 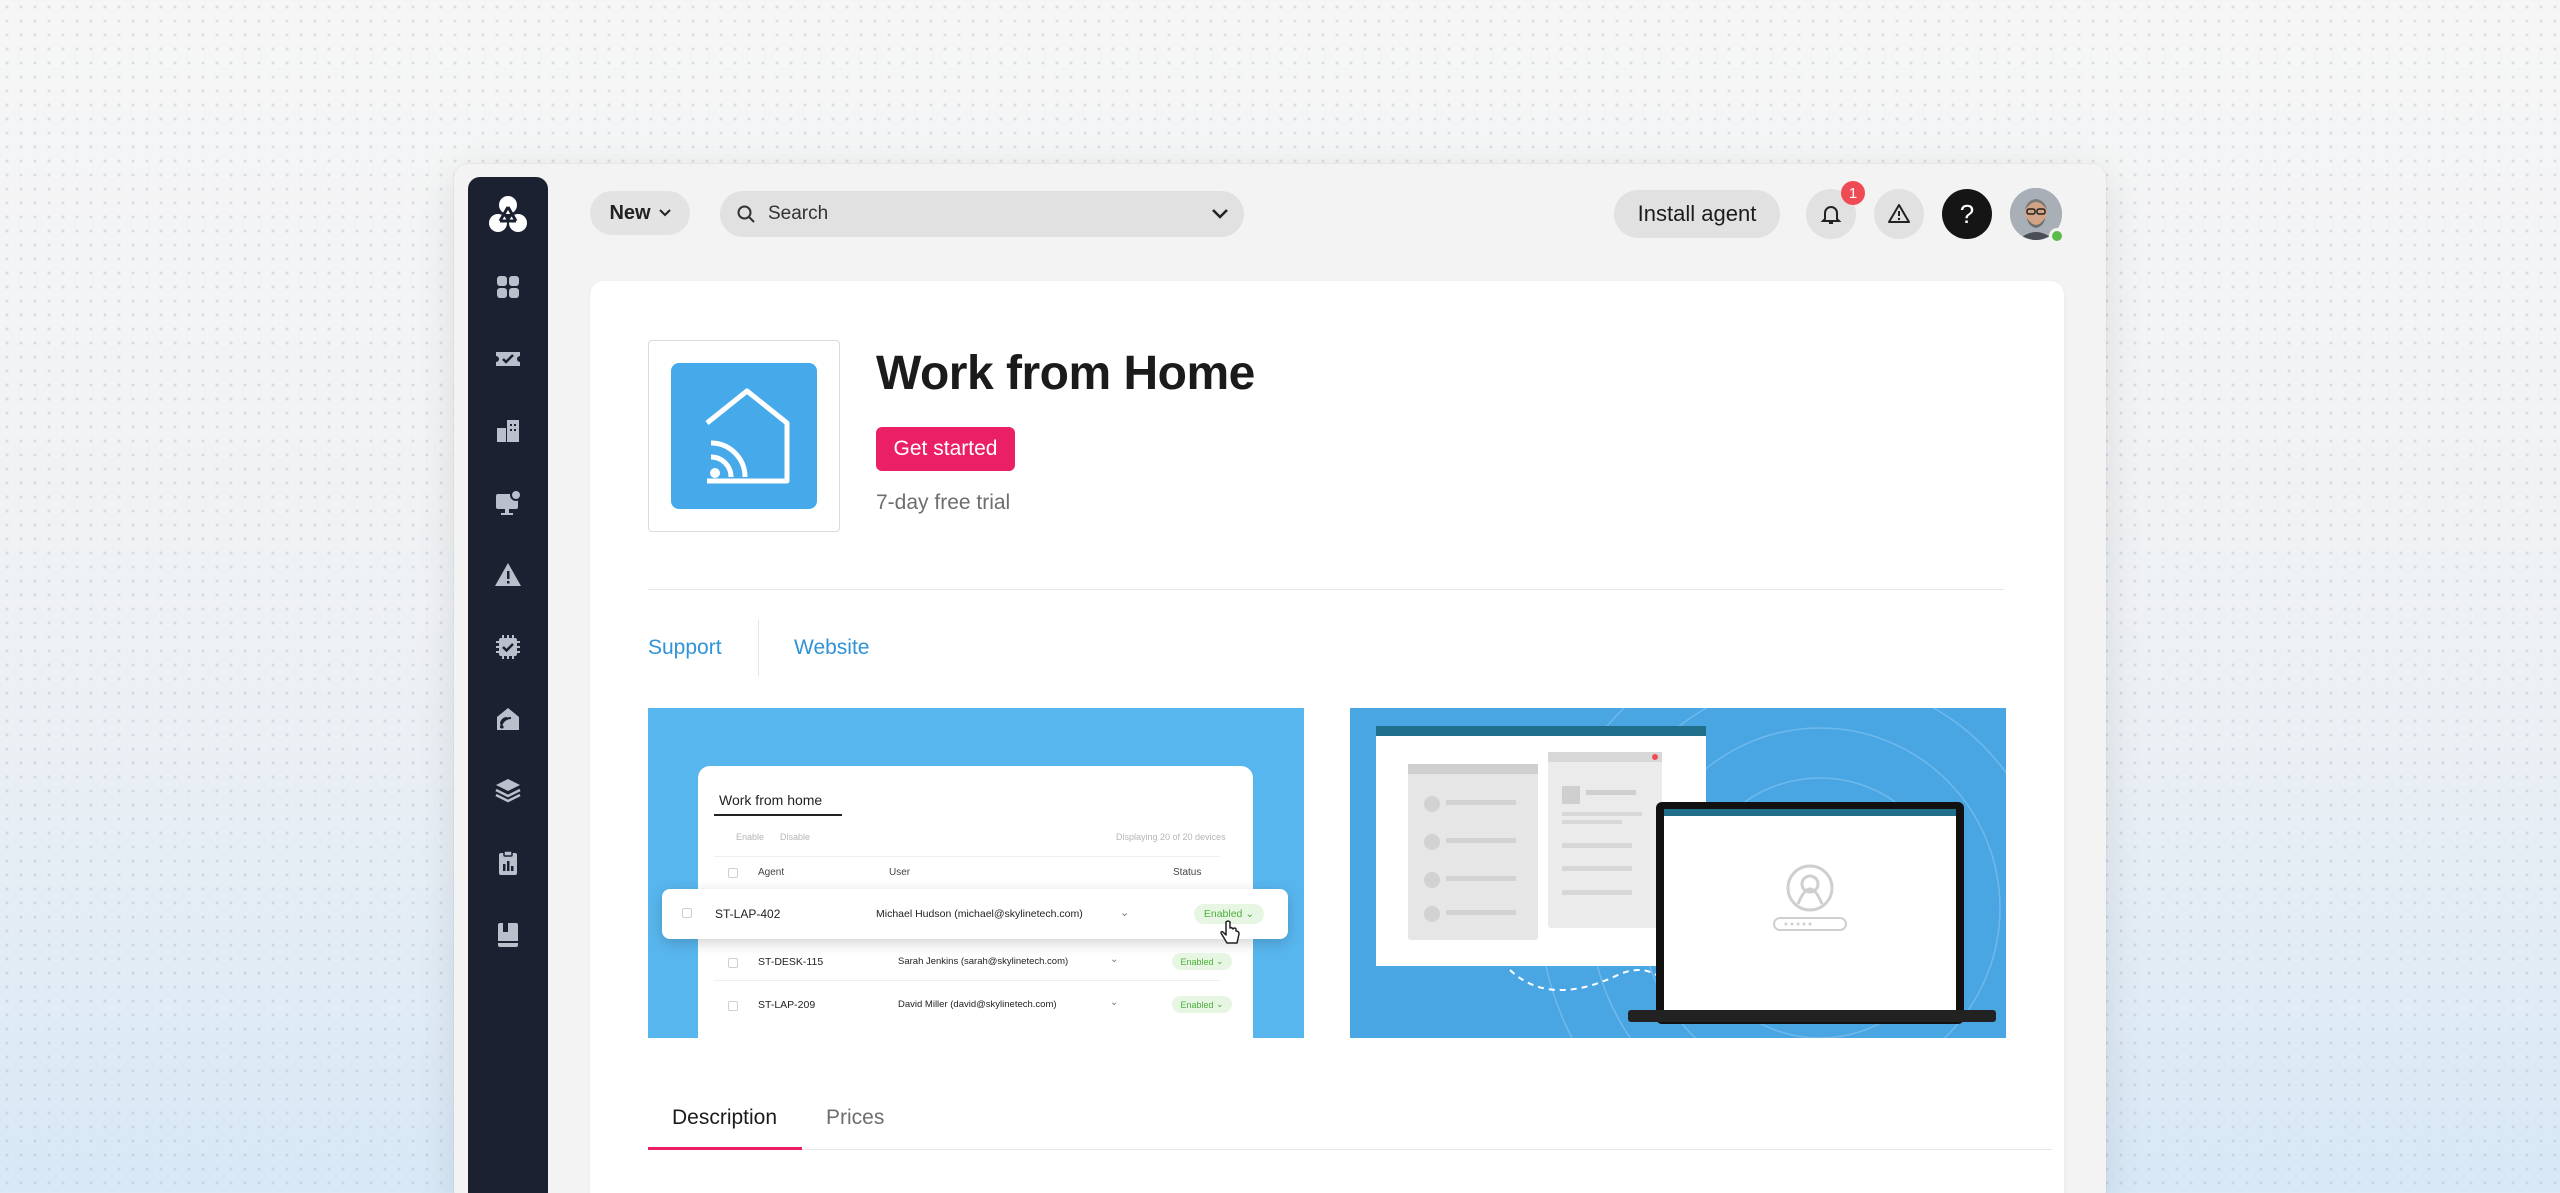 I want to click on website-link: Website, so click(x=831, y=648).